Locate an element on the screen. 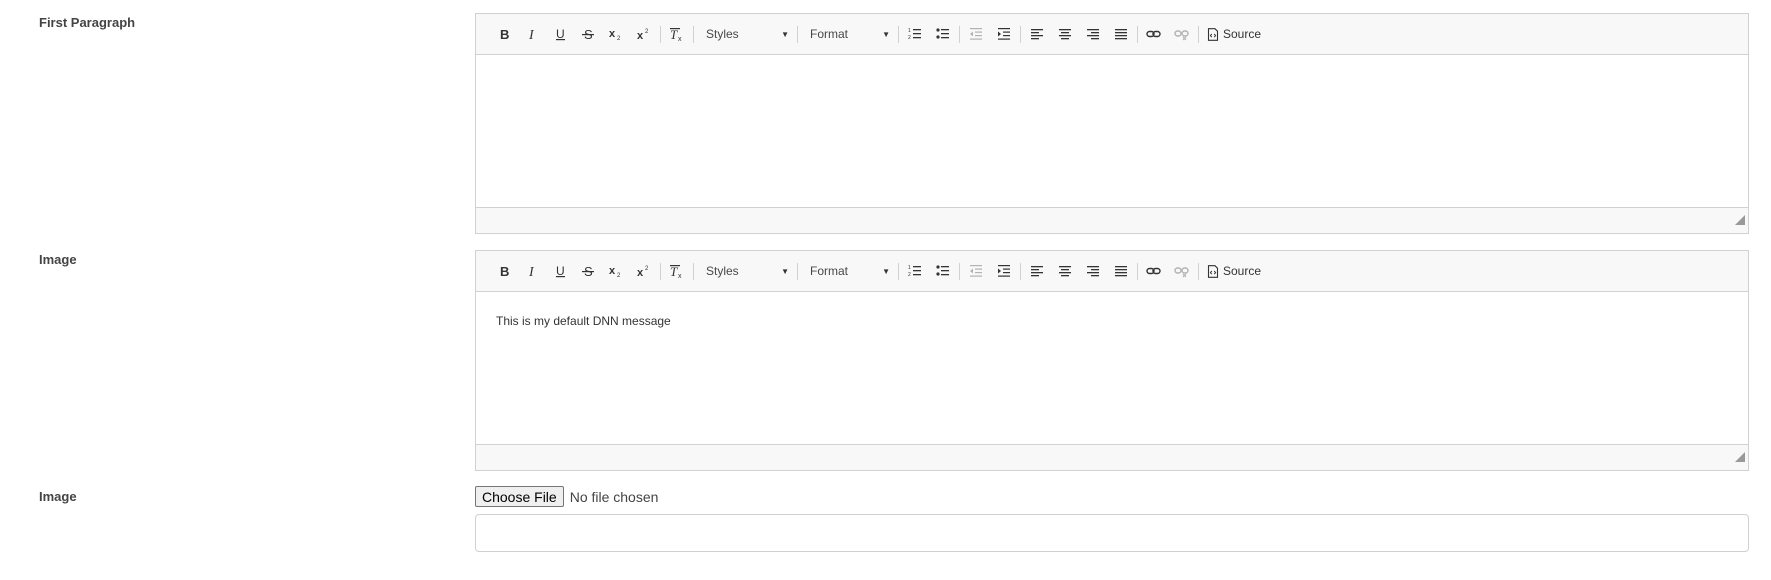  image-text-input is located at coordinates (1112, 533).